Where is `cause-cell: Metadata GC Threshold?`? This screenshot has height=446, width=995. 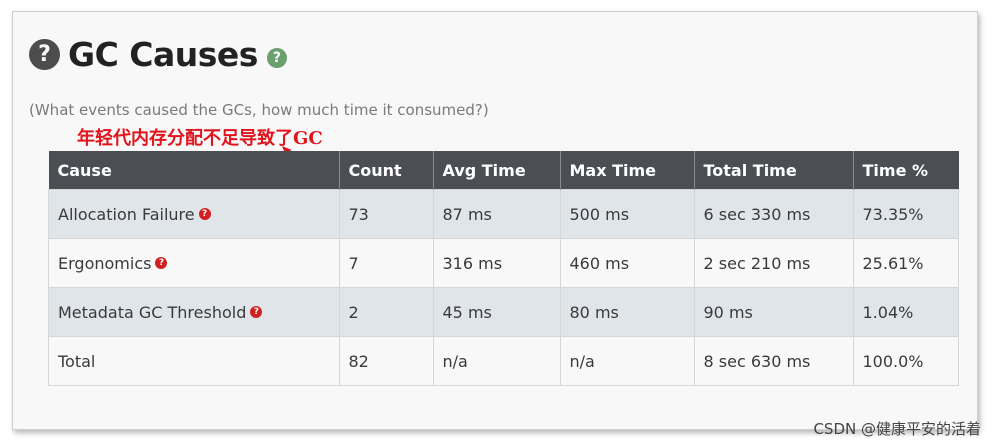
cause-cell: Metadata GC Threshold? is located at coordinates (194, 312).